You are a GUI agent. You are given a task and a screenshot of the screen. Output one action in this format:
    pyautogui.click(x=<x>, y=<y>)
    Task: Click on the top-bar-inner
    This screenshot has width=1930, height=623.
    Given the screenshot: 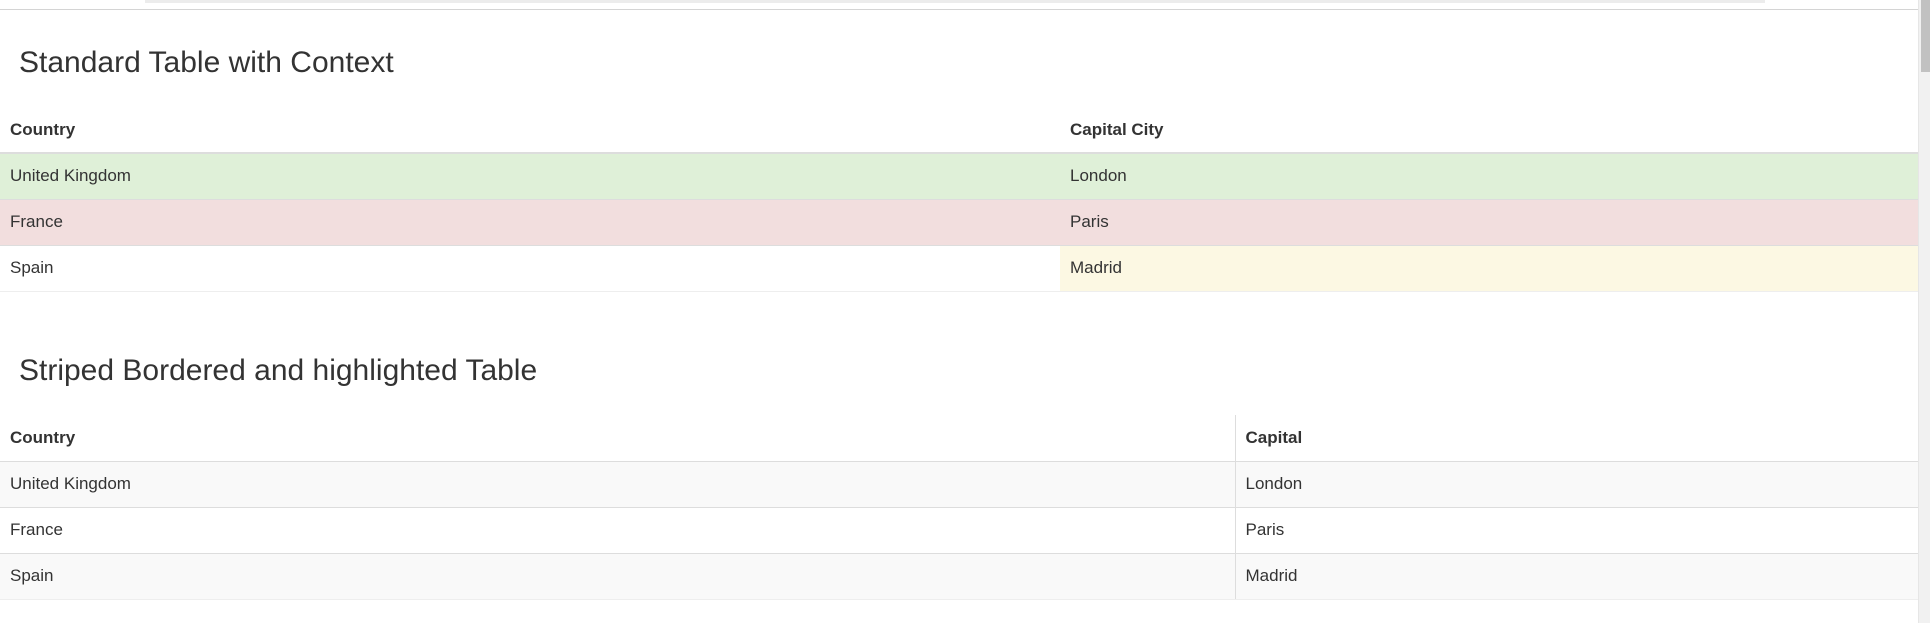 What is the action you would take?
    pyautogui.click(x=955, y=1)
    